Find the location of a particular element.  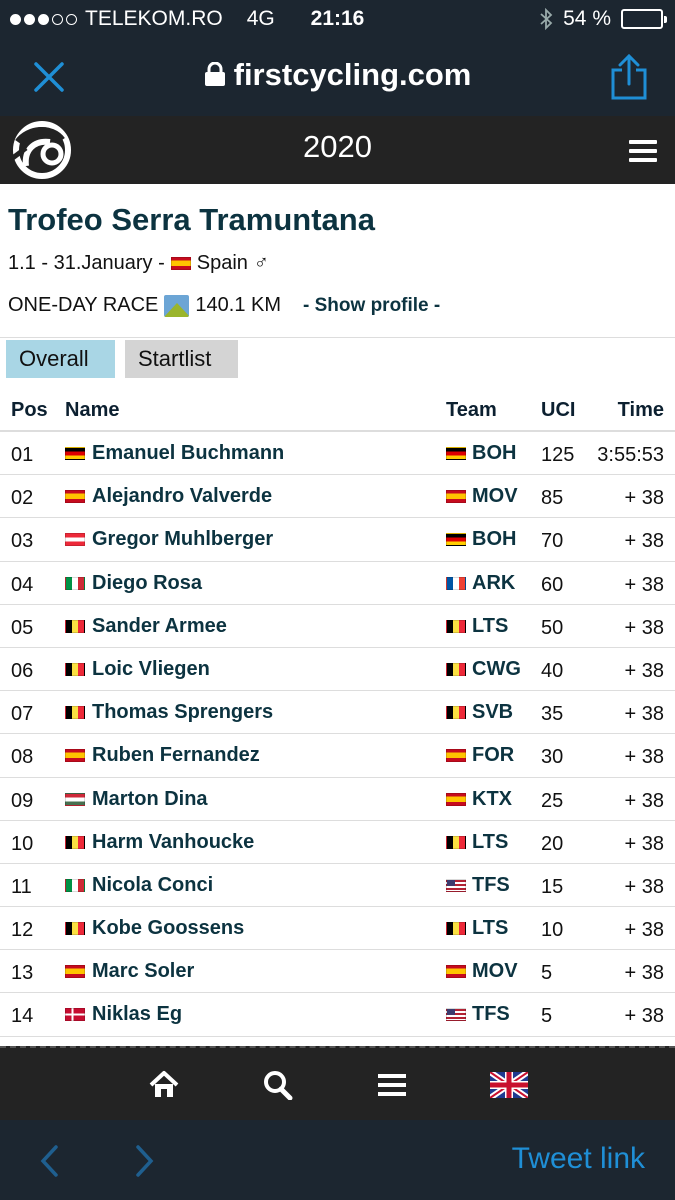

rider-link: Marc Soler is located at coordinates (129, 971).